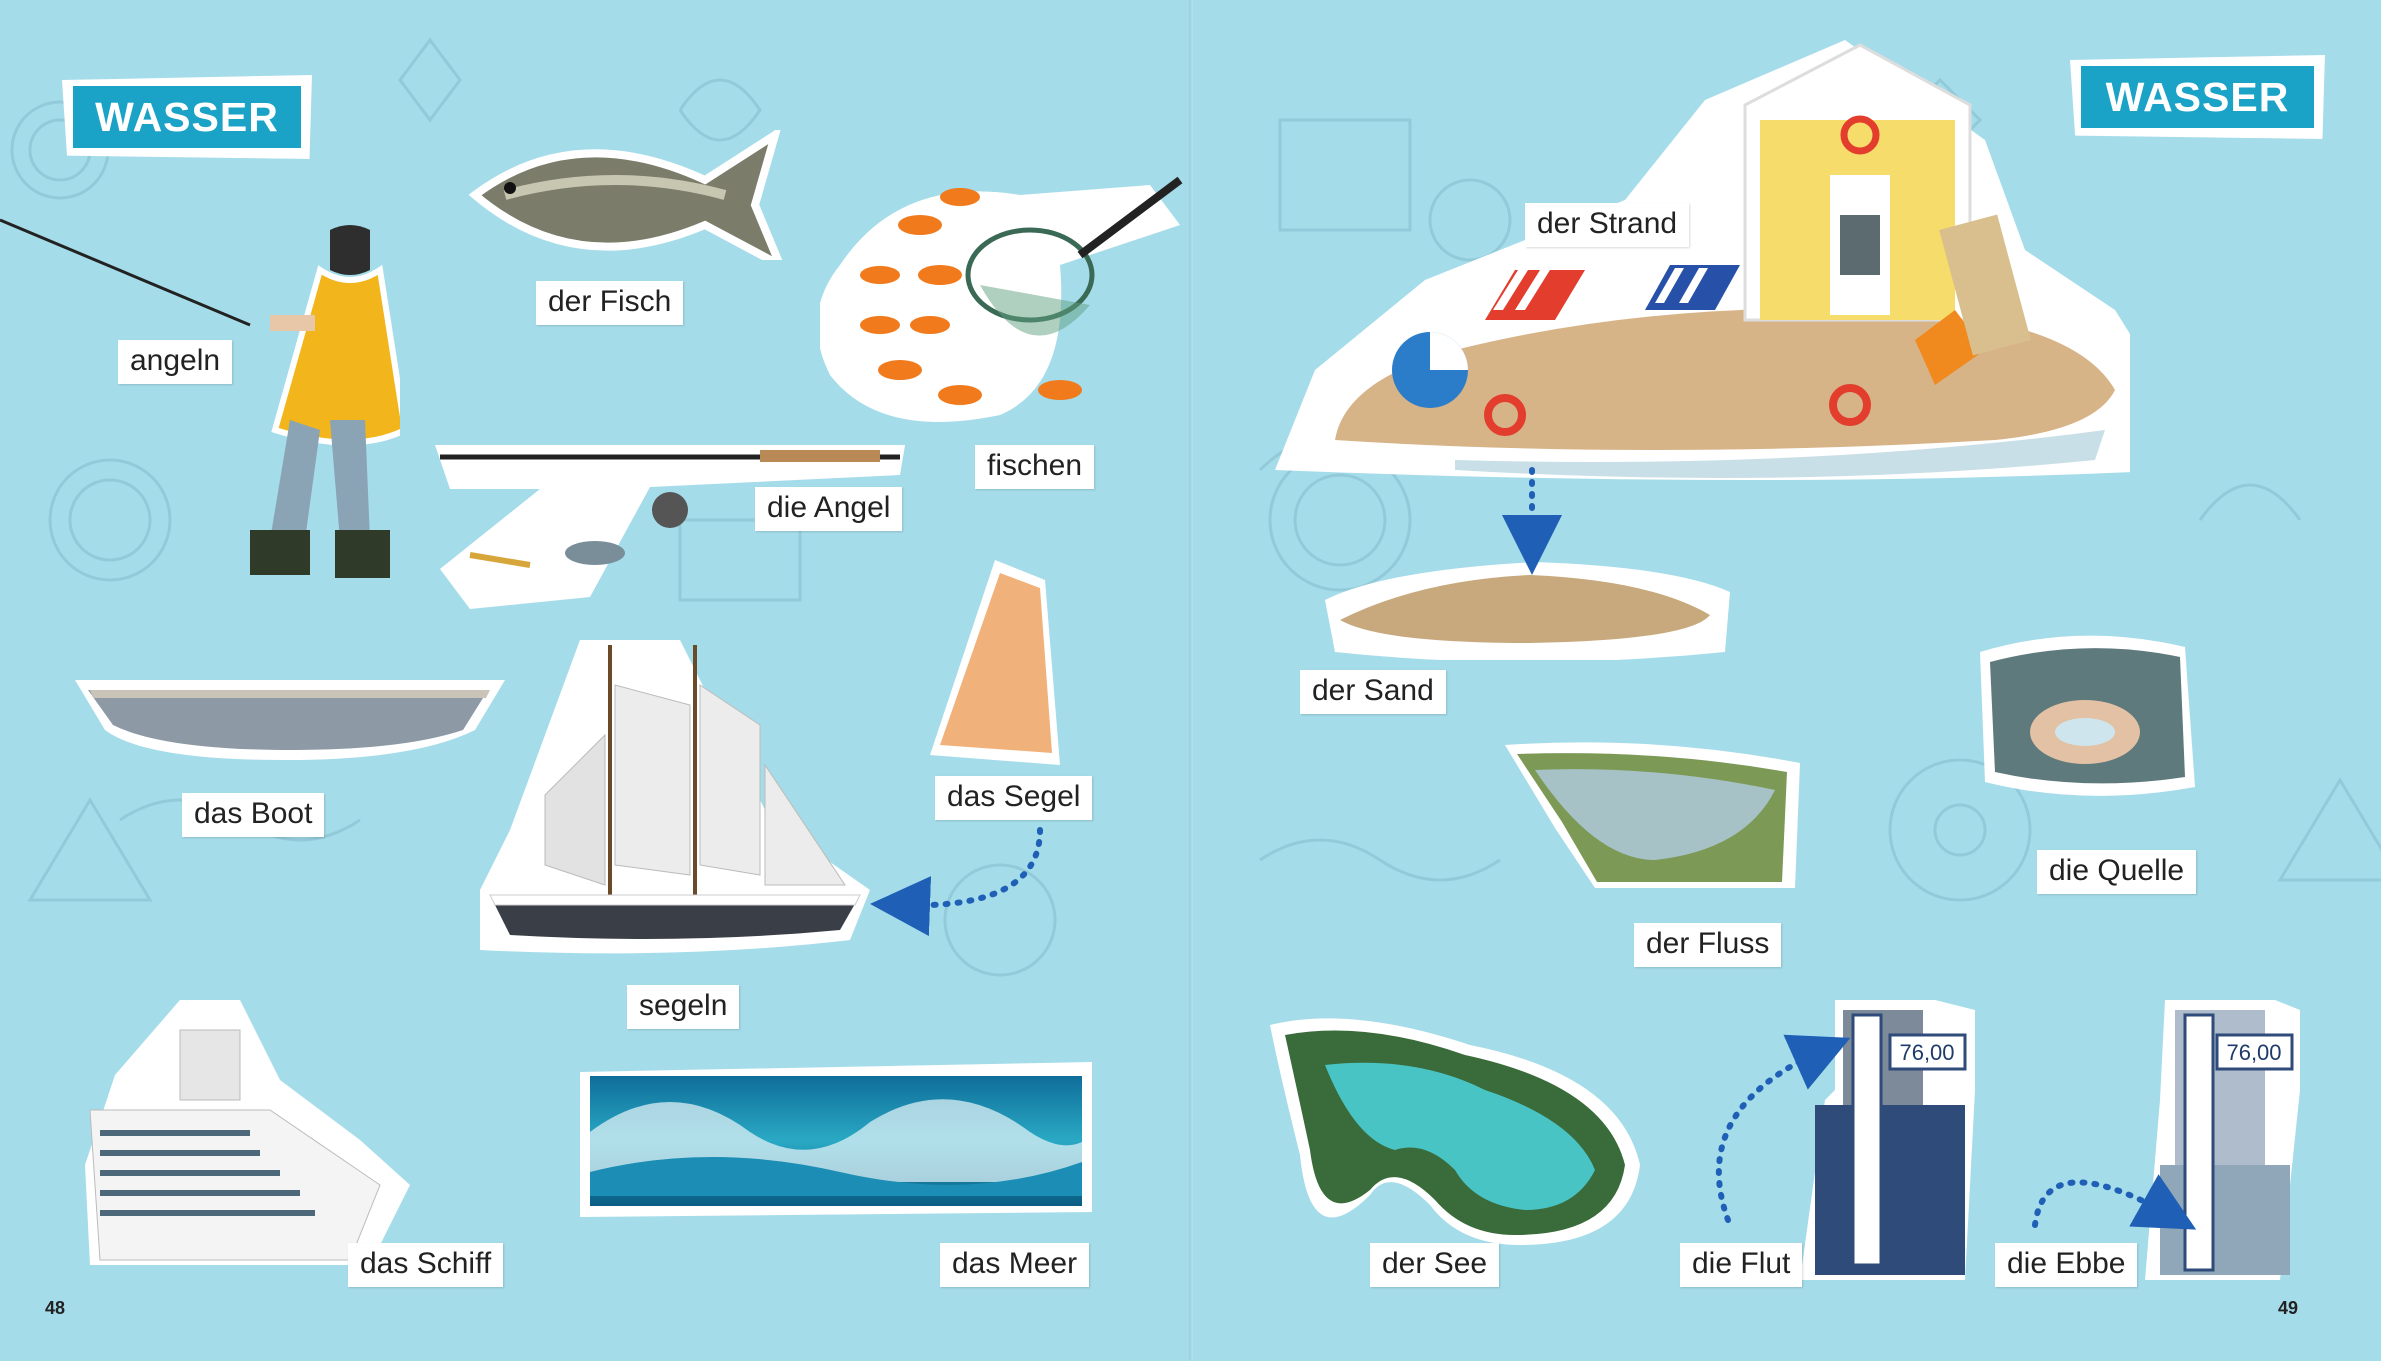 Image resolution: width=2381 pixels, height=1361 pixels. I want to click on label-angeln: angeln, so click(175, 362).